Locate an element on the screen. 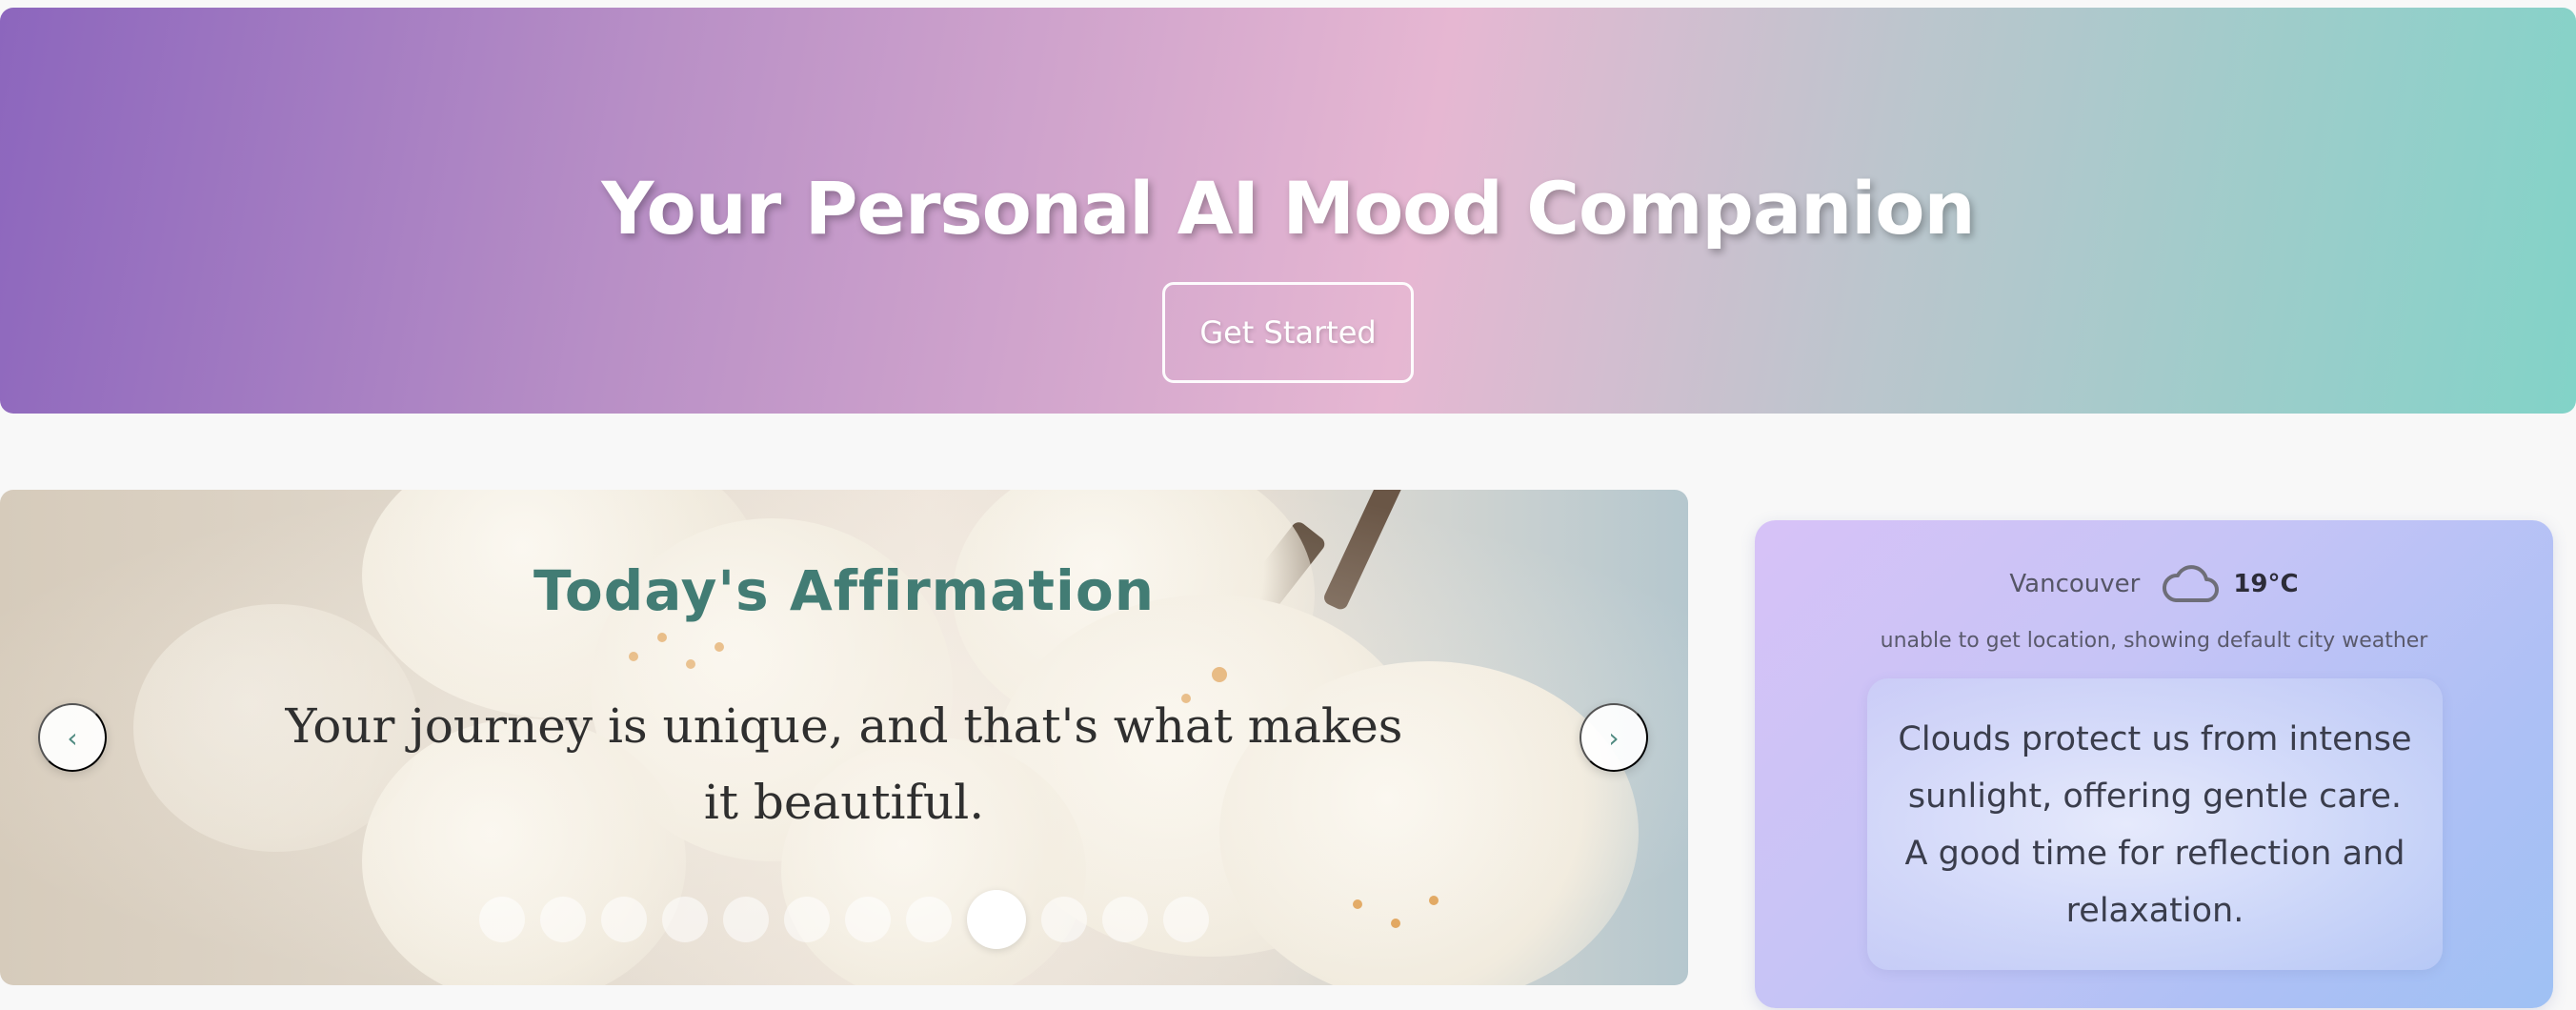 This screenshot has width=2576, height=1010. carousel-next-button: › is located at coordinates (1614, 737).